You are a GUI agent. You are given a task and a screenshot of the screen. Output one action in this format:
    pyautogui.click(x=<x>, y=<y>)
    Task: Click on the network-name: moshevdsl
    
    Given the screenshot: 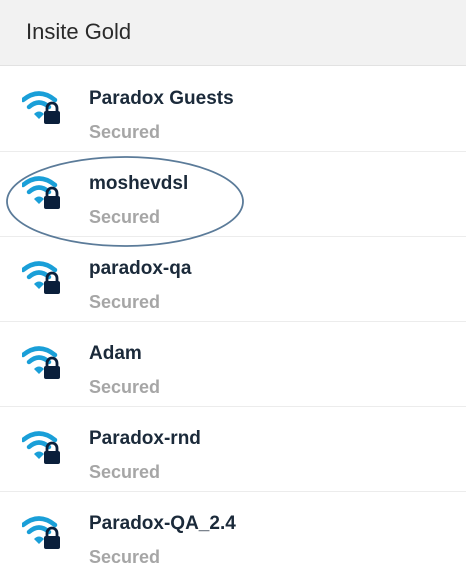 What is the action you would take?
    pyautogui.click(x=139, y=183)
    